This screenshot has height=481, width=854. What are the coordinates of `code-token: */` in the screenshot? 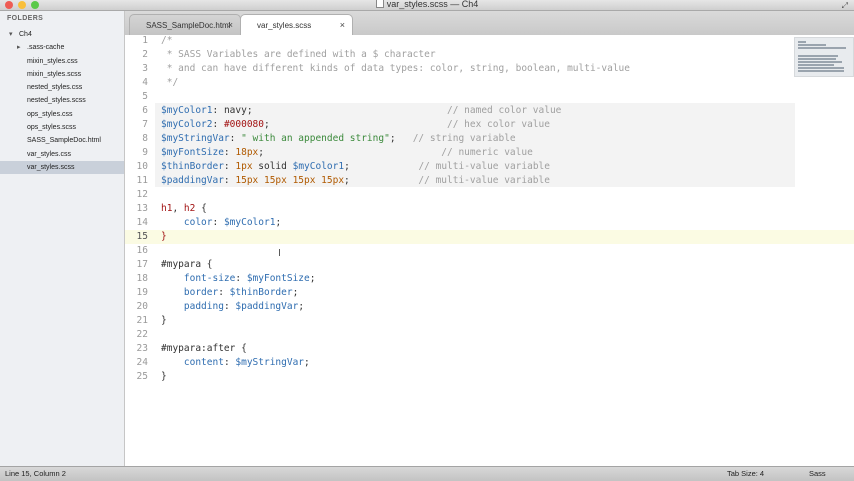 It's located at (170, 82).